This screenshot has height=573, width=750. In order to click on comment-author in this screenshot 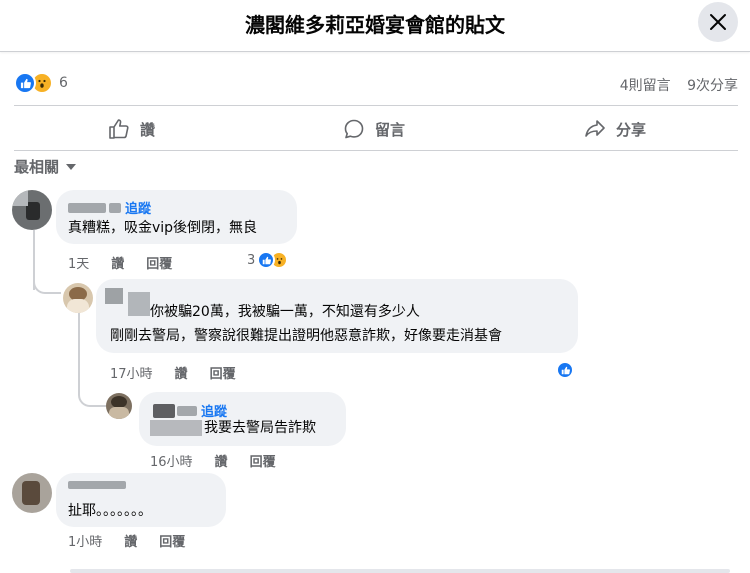, I will do `click(97, 485)`.